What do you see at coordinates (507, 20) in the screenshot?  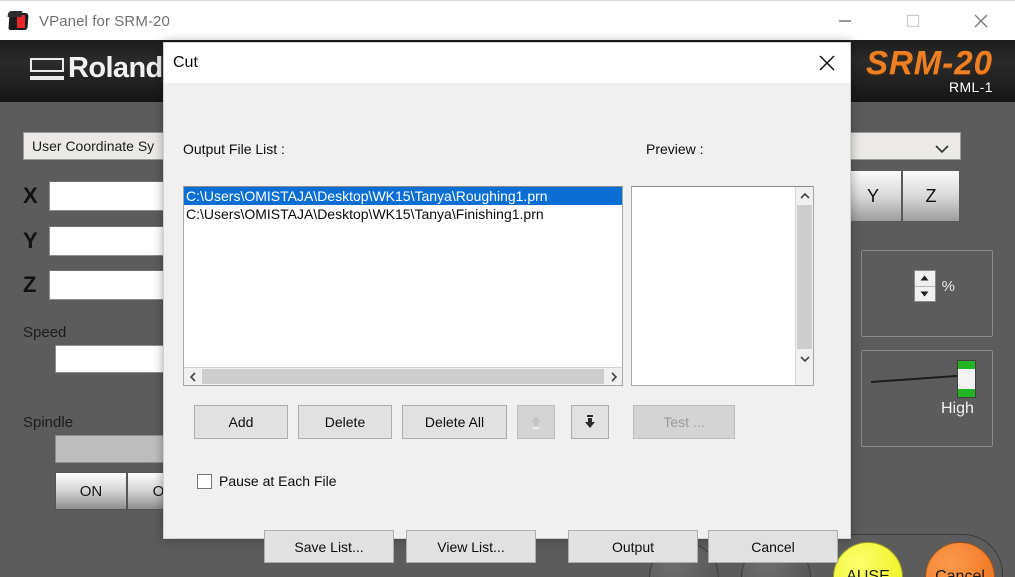 I see `window-titlebar: VPanel for SRM-20` at bounding box center [507, 20].